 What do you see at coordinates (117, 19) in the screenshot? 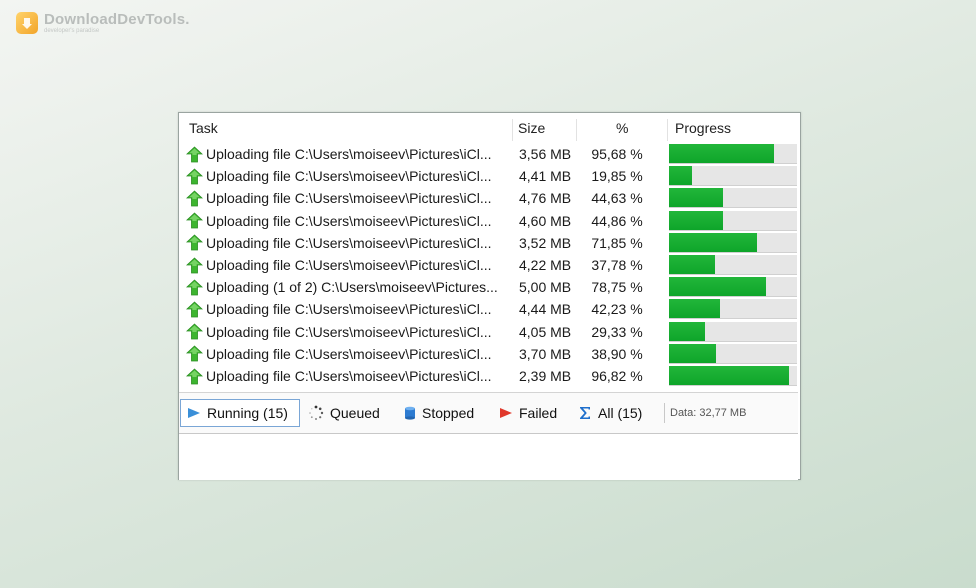
I see `logo-title: DownloadDevTools.` at bounding box center [117, 19].